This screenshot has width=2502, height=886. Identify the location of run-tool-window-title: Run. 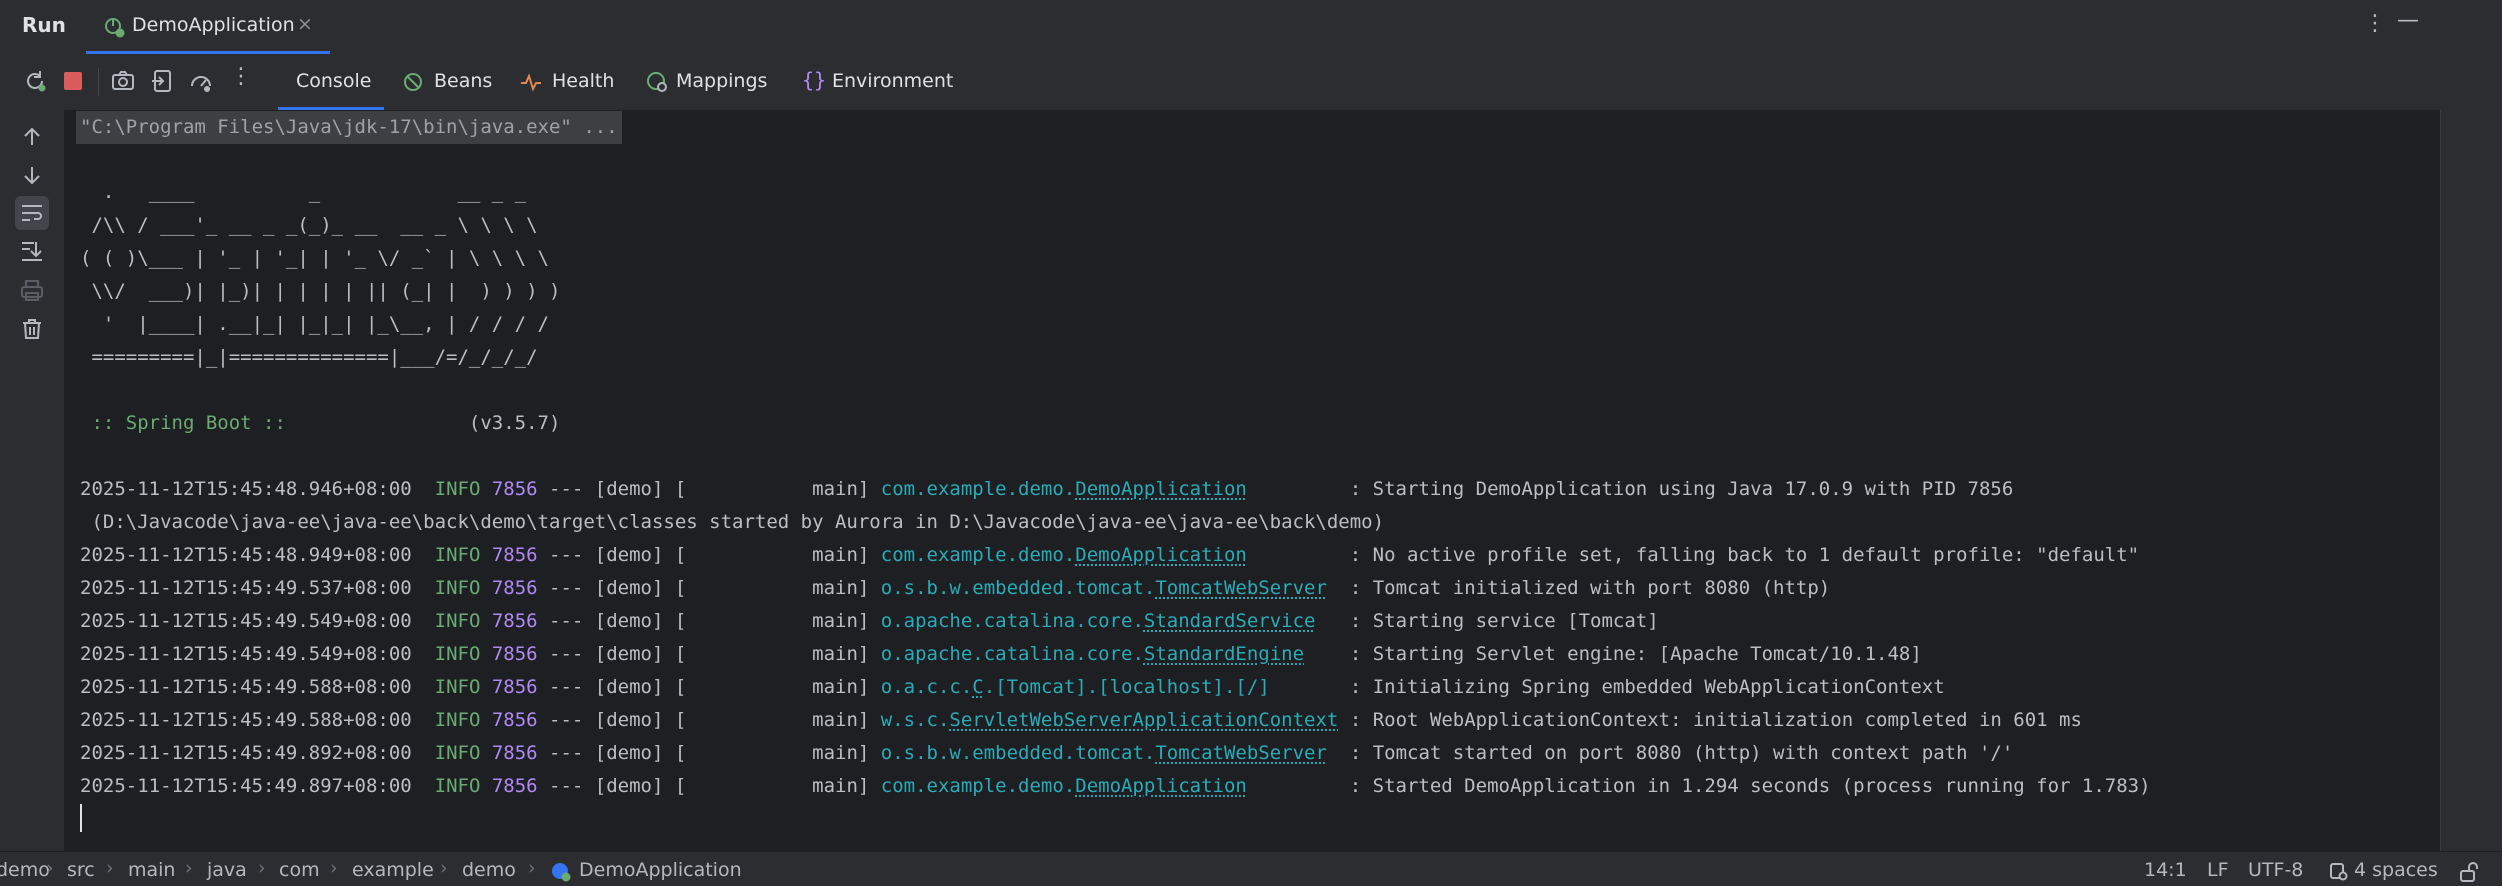
(44, 25).